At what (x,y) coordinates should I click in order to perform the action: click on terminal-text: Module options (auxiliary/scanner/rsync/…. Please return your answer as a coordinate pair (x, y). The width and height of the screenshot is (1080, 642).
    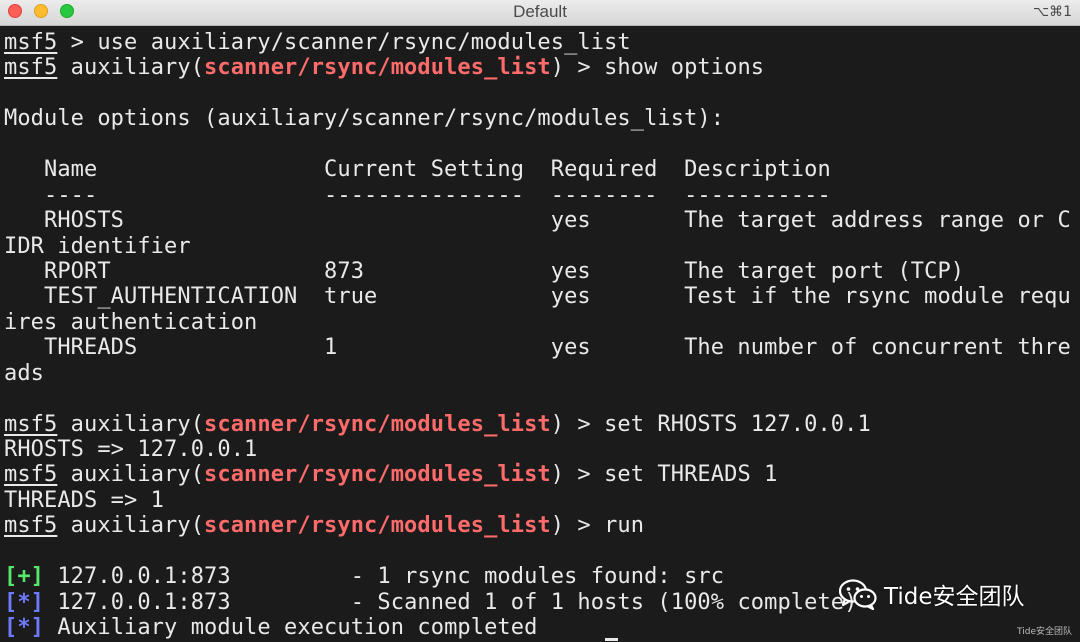
    Looking at the image, I should click on (364, 119).